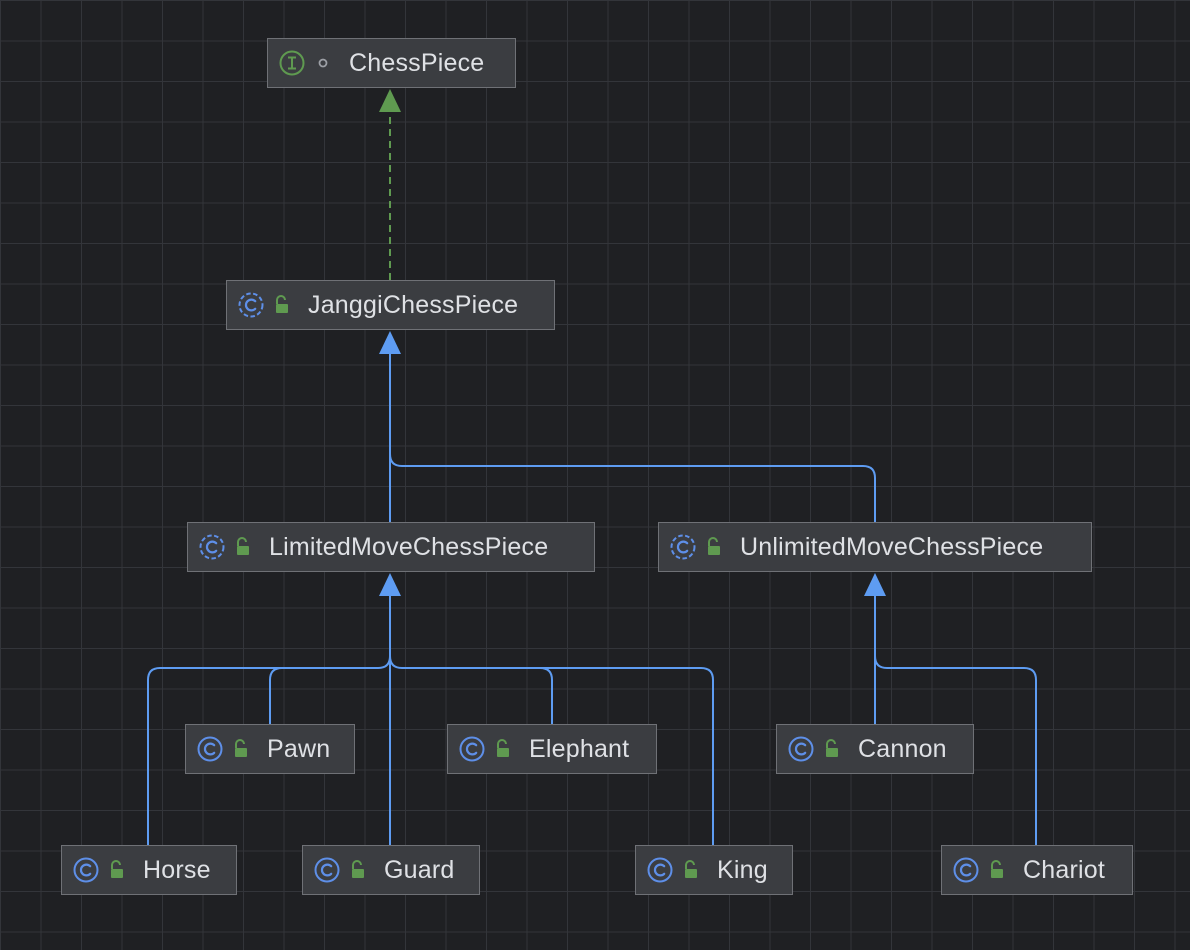 Image resolution: width=1190 pixels, height=950 pixels. I want to click on edge-pawn-extends-limited, so click(323, 695).